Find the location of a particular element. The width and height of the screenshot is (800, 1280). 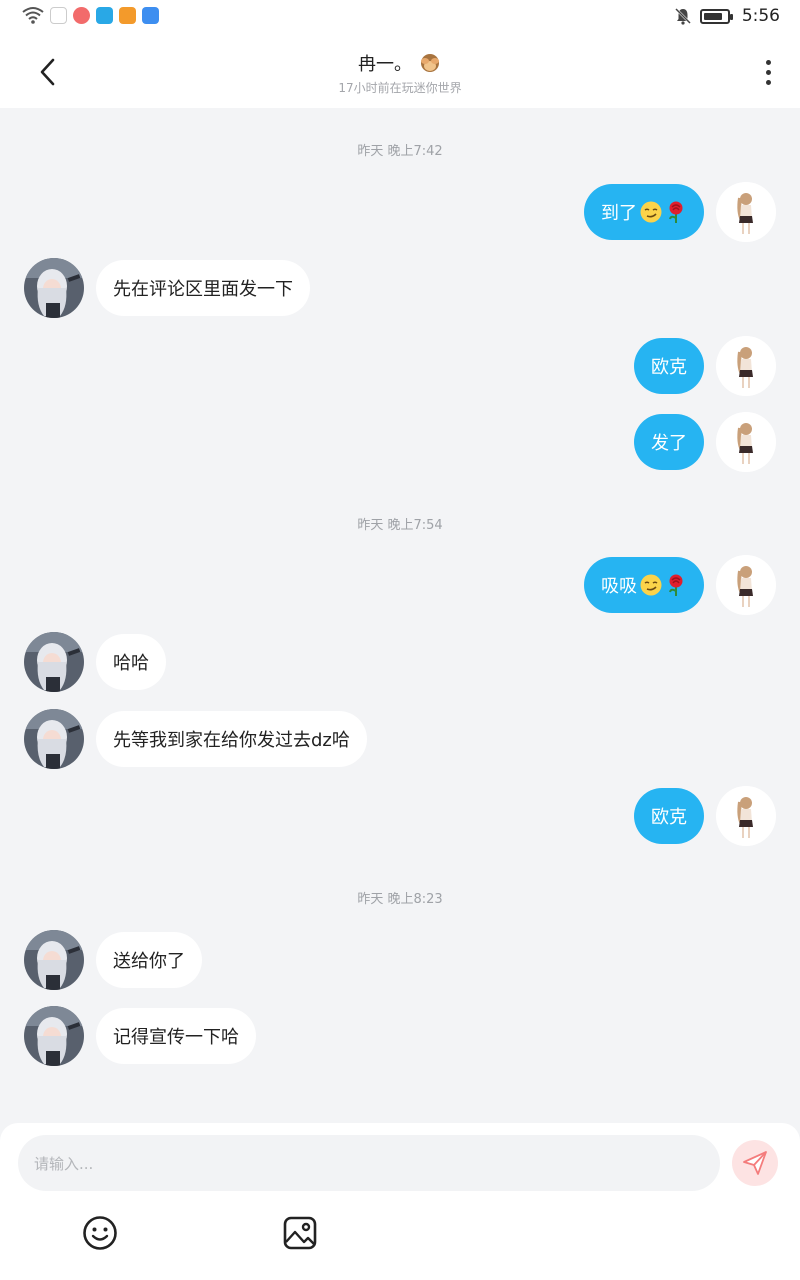

app-orange-icon is located at coordinates (127, 15).